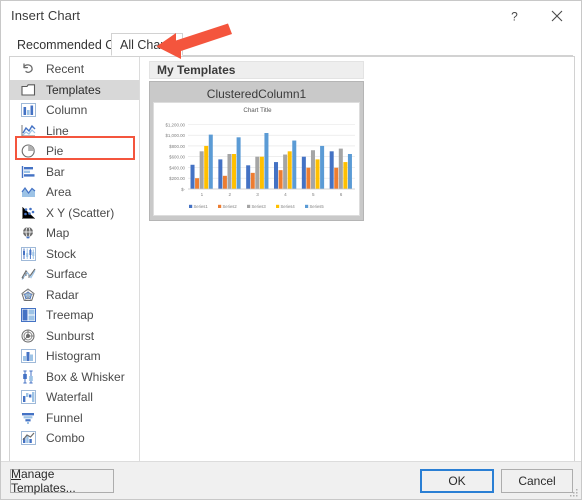 Image resolution: width=582 pixels, height=500 pixels. What do you see at coordinates (28, 213) in the screenshot?
I see `scatter-chart-icon` at bounding box center [28, 213].